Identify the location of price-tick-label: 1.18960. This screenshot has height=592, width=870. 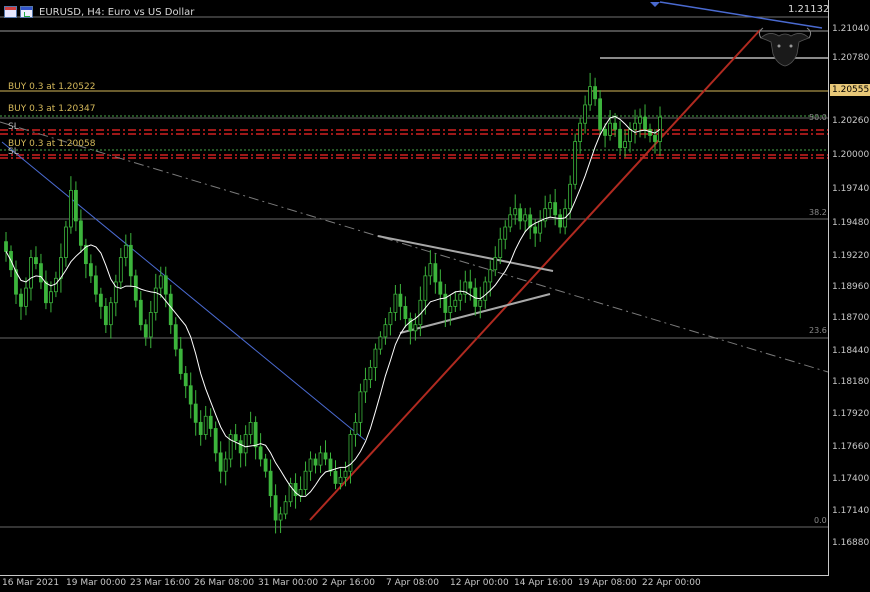
(851, 287).